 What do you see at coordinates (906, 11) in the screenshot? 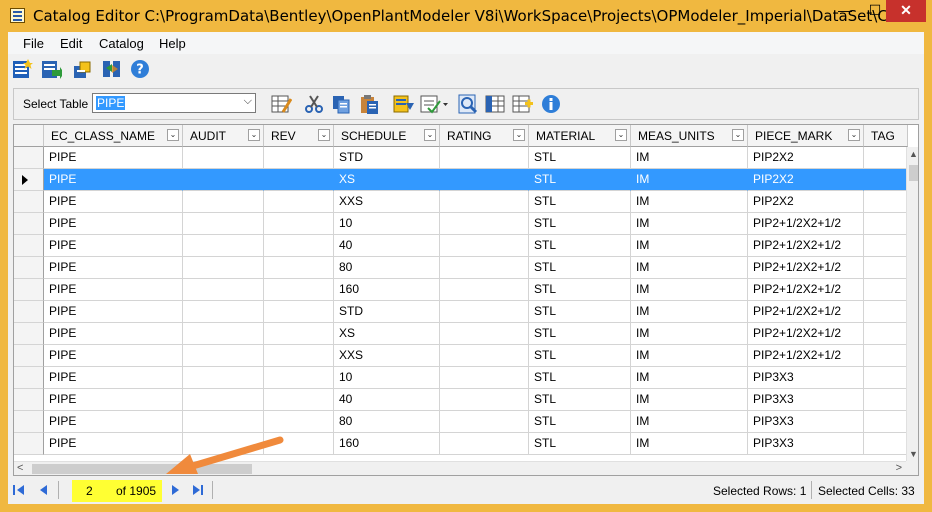
I see `close-button: ✕` at bounding box center [906, 11].